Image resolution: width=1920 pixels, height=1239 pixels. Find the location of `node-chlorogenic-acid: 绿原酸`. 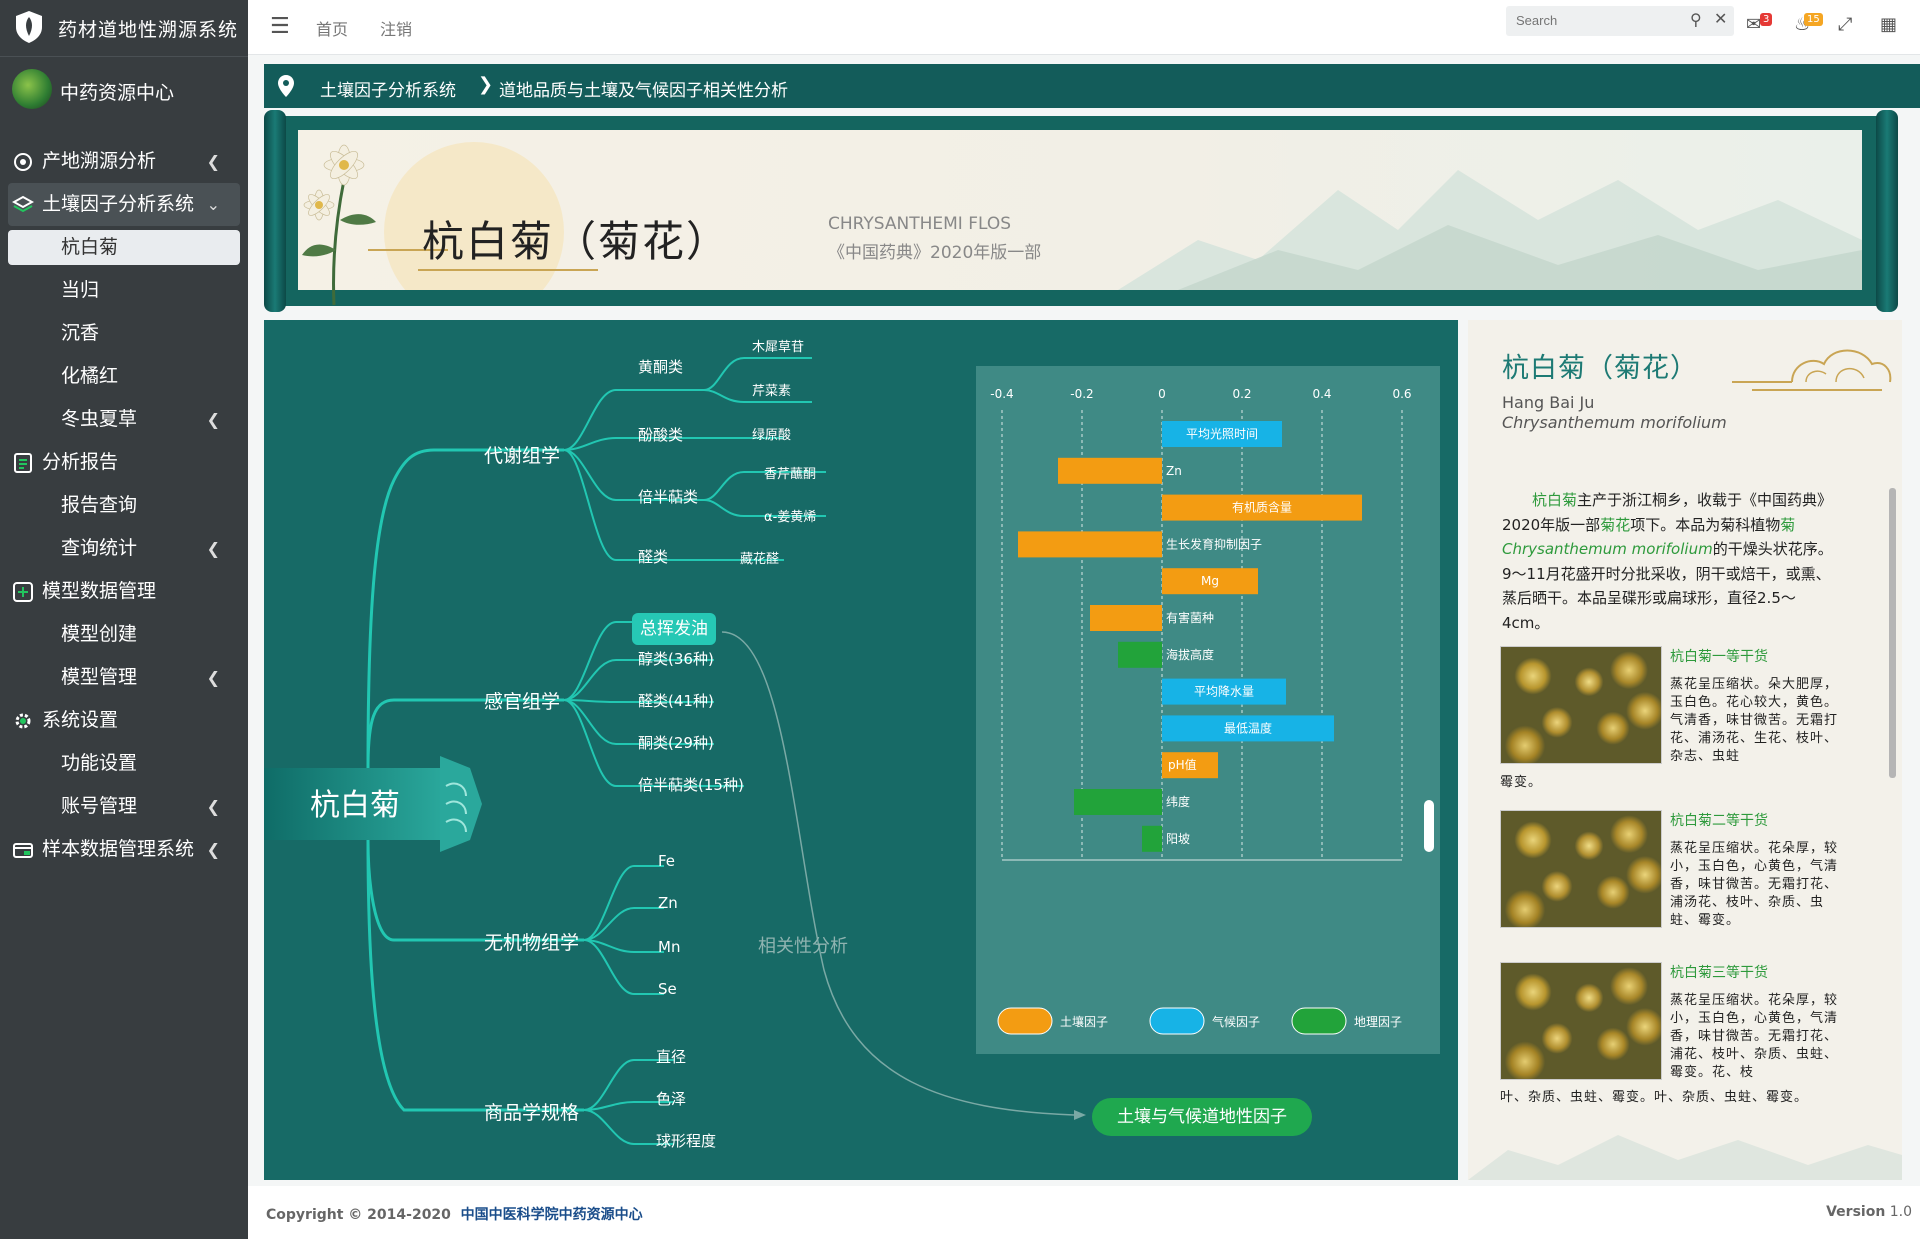

node-chlorogenic-acid: 绿原酸 is located at coordinates (771, 433).